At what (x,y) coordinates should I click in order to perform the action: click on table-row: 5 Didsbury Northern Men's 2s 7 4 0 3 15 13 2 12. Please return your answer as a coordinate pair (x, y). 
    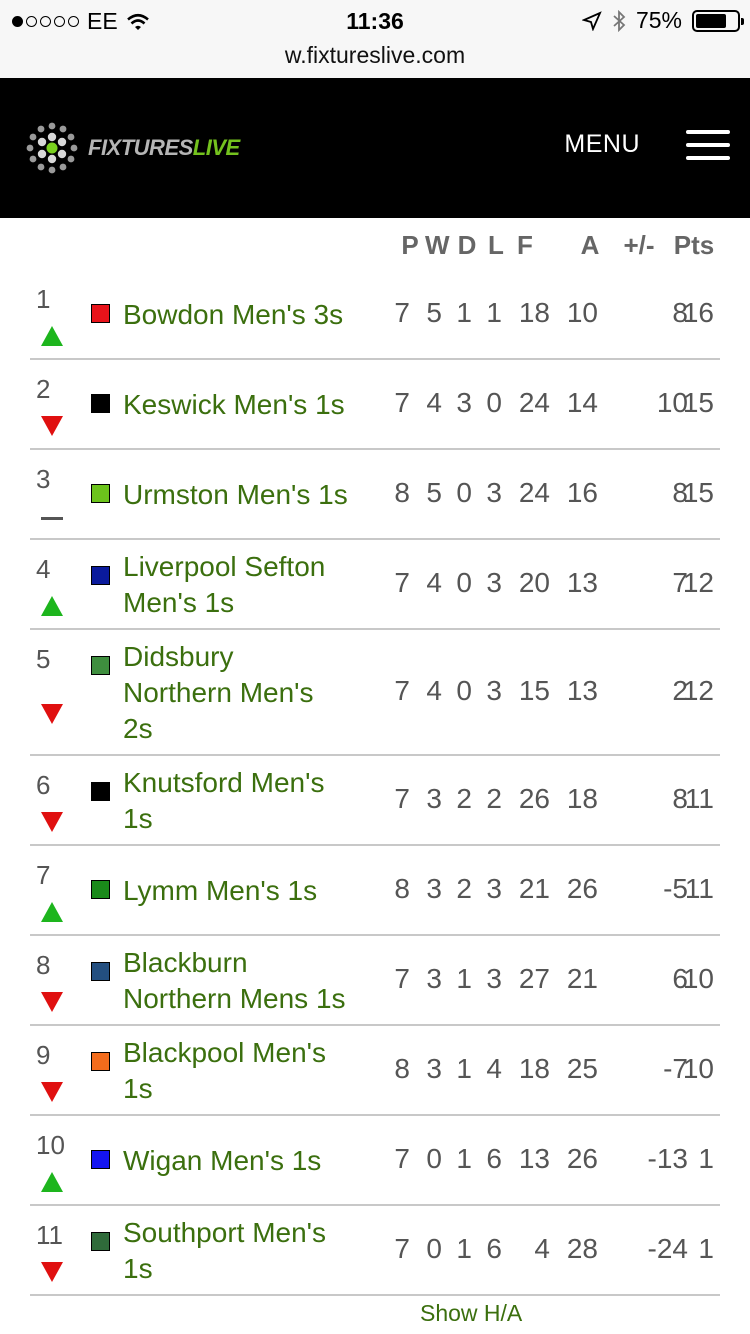
    Looking at the image, I should click on (375, 693).